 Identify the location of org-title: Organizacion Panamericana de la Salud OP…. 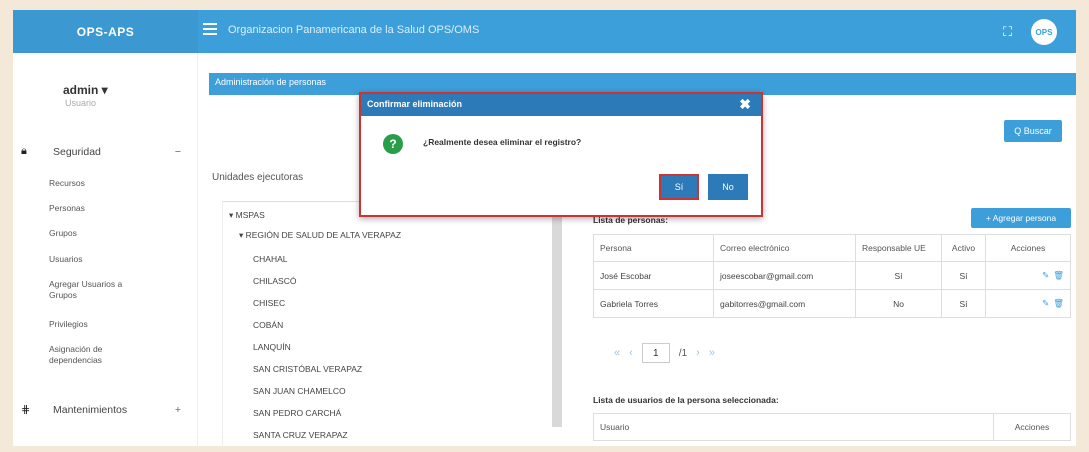
(354, 30).